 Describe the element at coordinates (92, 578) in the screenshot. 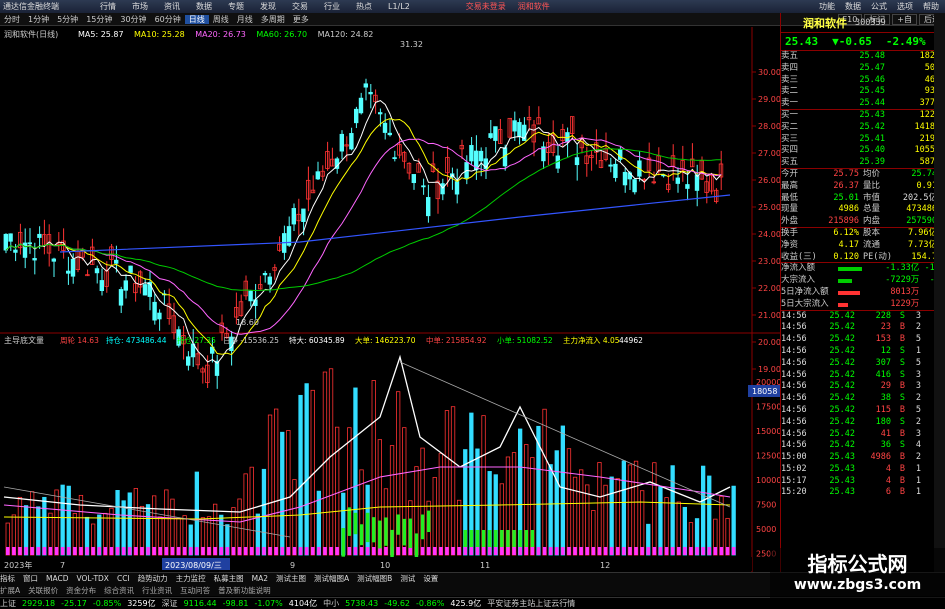

I see `indicator-tab: VOL-TDX` at that location.